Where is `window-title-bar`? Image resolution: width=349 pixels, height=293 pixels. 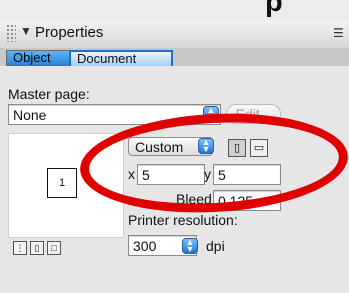
window-title-bar is located at coordinates (174, 10).